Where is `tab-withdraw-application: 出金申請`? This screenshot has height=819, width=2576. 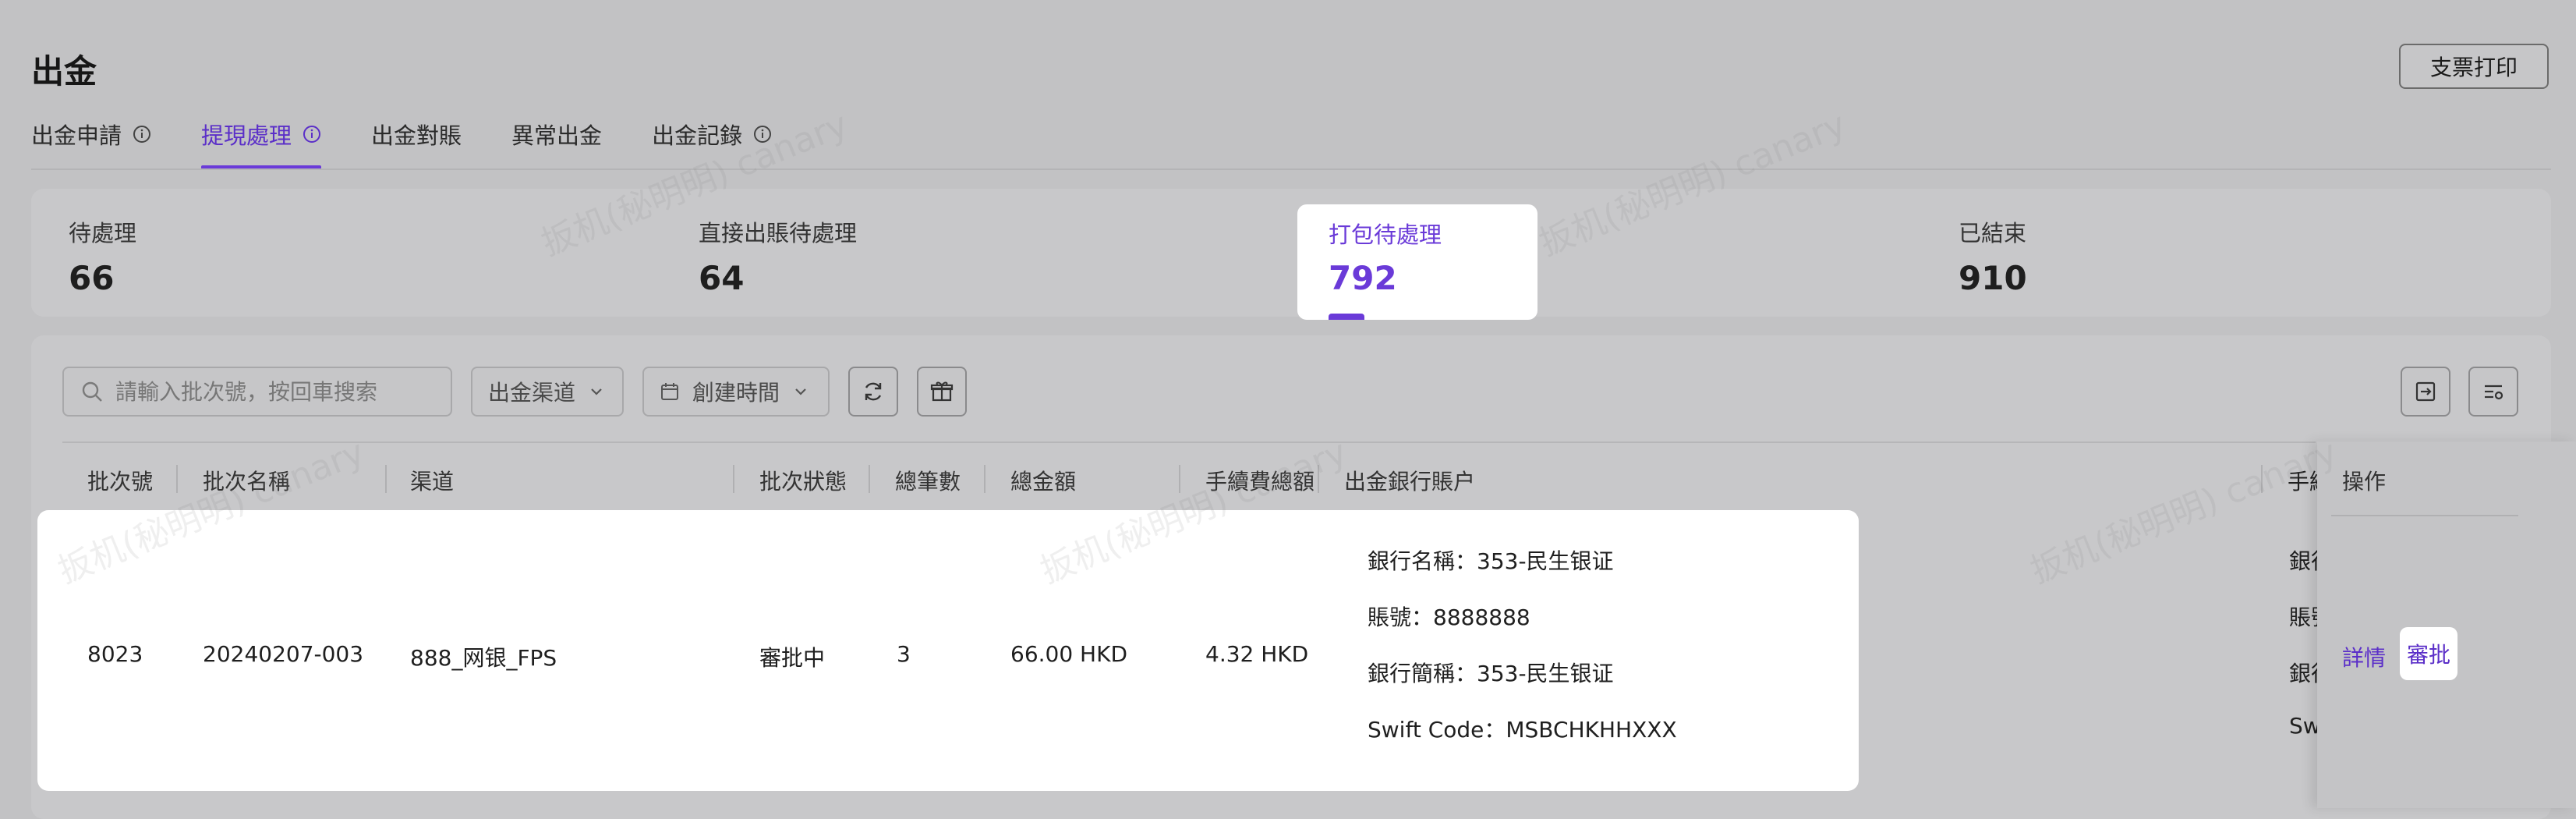 tab-withdraw-application: 出金申請 is located at coordinates (91, 134).